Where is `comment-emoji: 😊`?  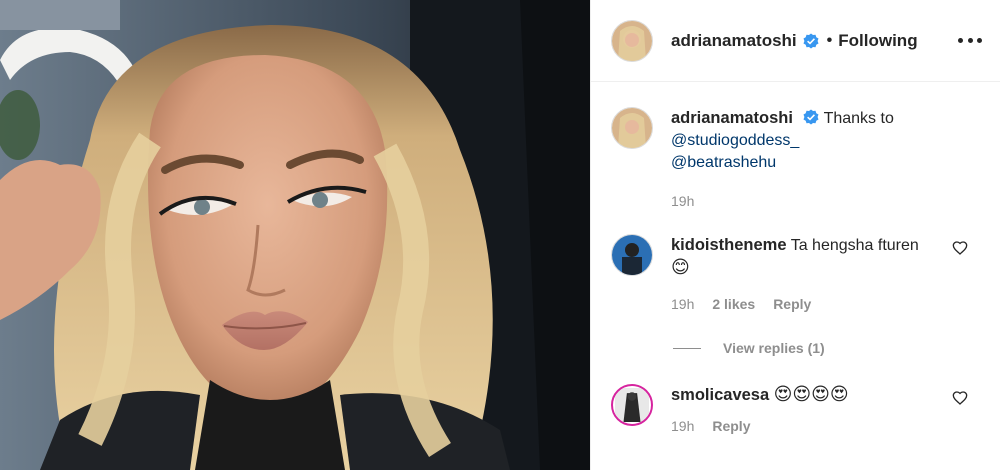 comment-emoji: 😊 is located at coordinates (680, 267).